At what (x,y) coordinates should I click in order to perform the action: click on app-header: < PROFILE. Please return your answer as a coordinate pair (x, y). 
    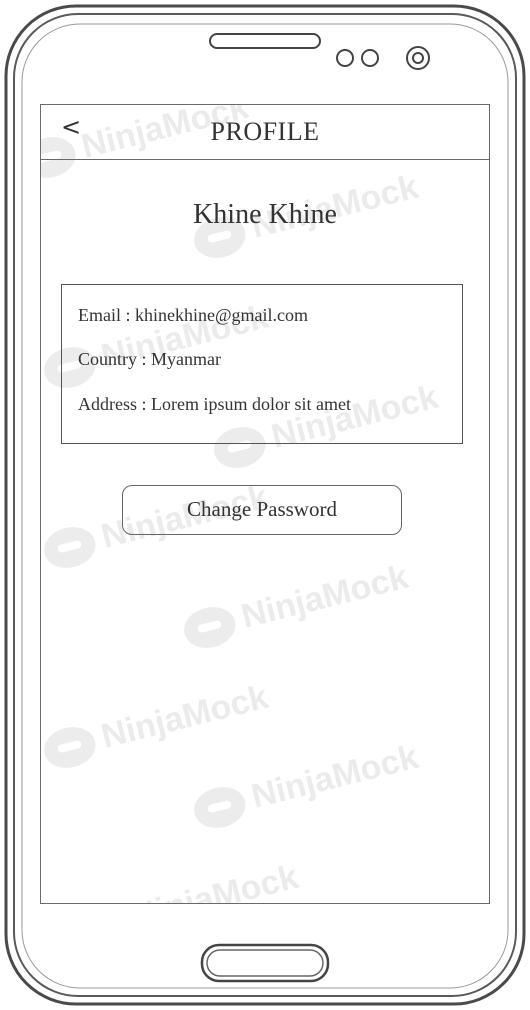
    Looking at the image, I should click on (265, 132).